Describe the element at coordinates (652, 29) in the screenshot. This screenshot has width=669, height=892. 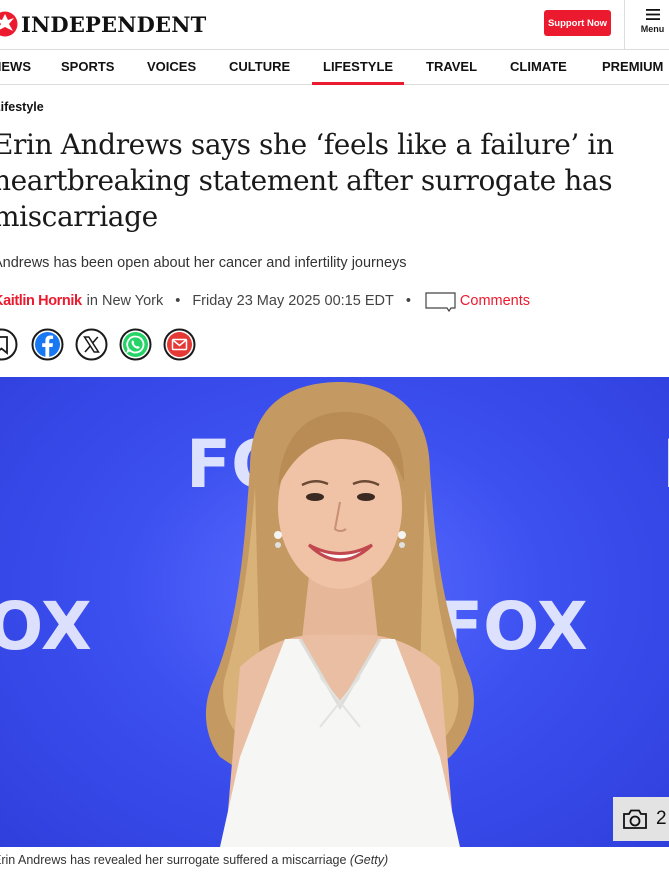
I see `menu-label: Menu` at that location.